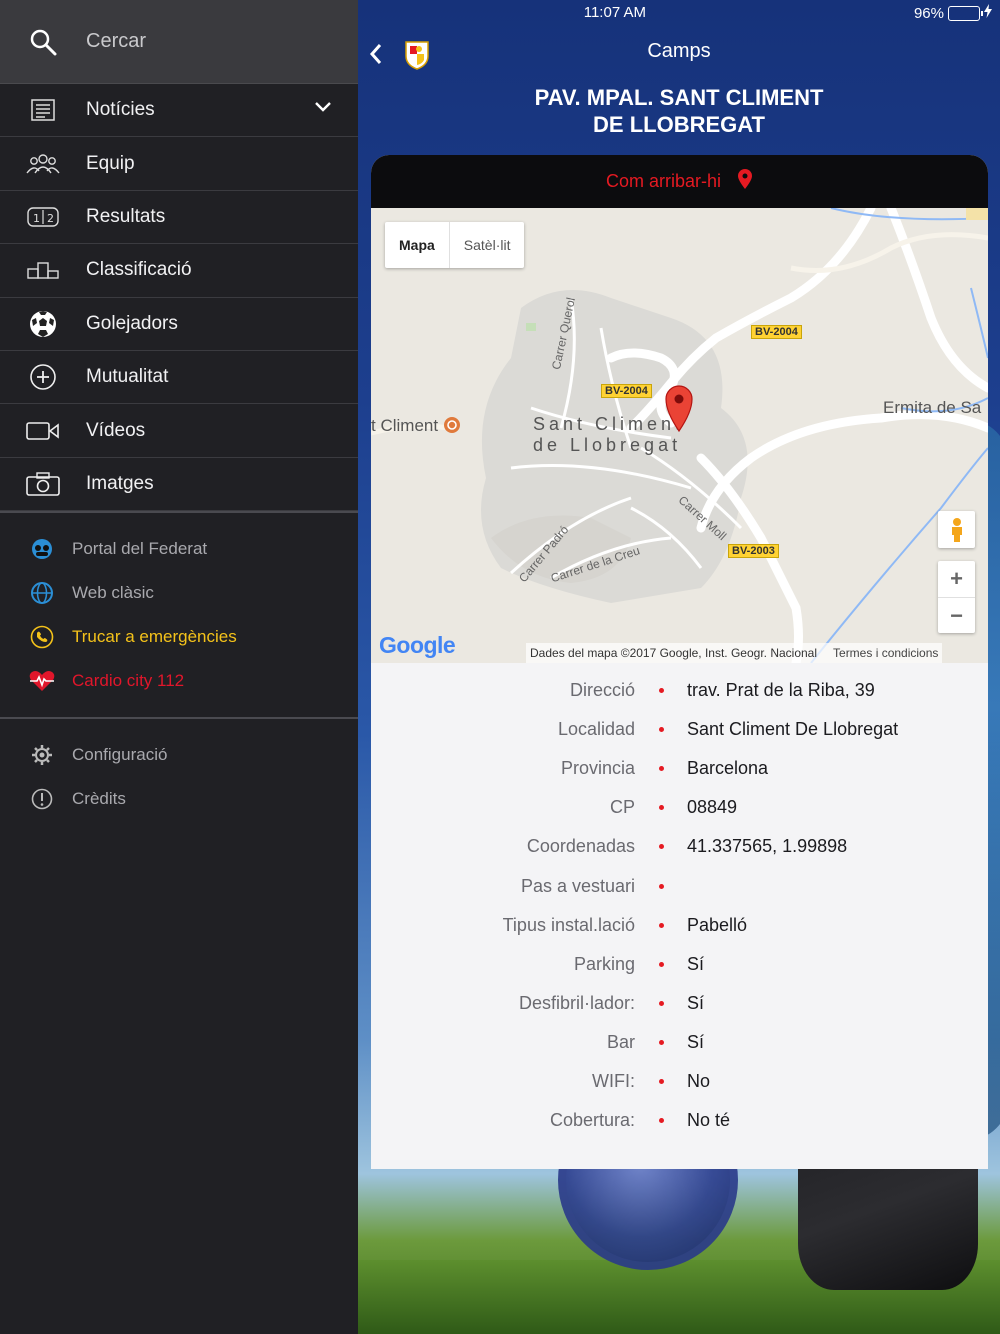  Describe the element at coordinates (36, 681) in the screenshot. I see `heart-pulse-icon` at that location.